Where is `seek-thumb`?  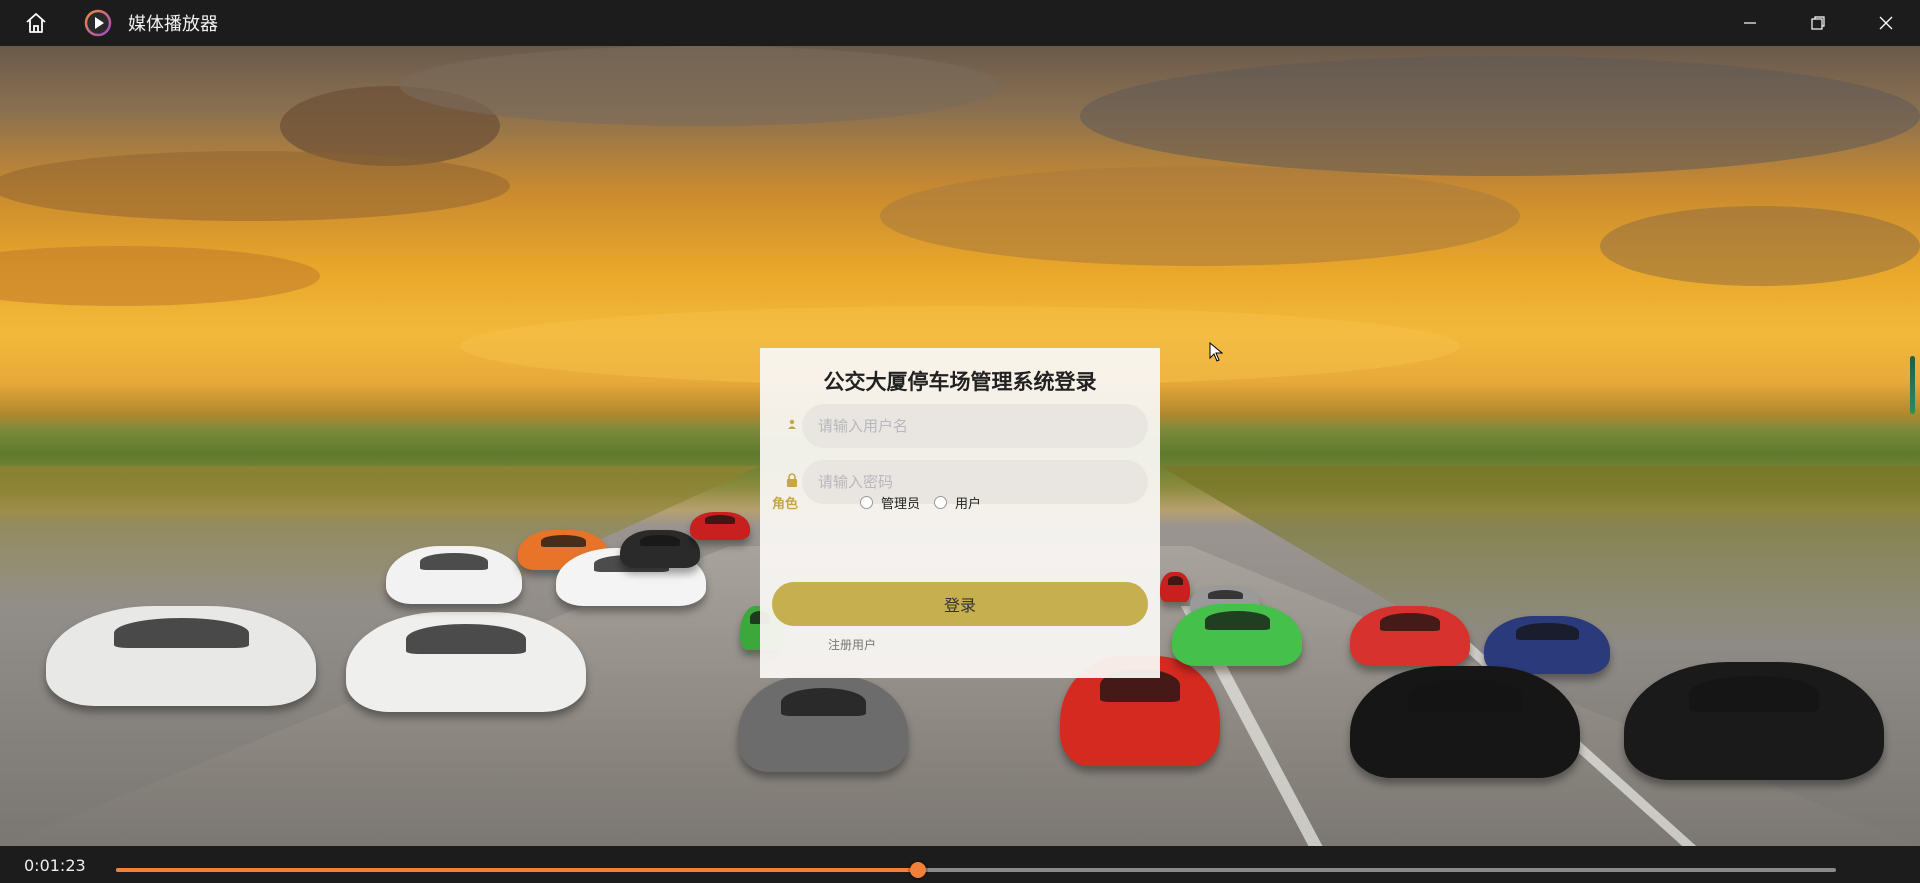
seek-thumb is located at coordinates (917, 870).